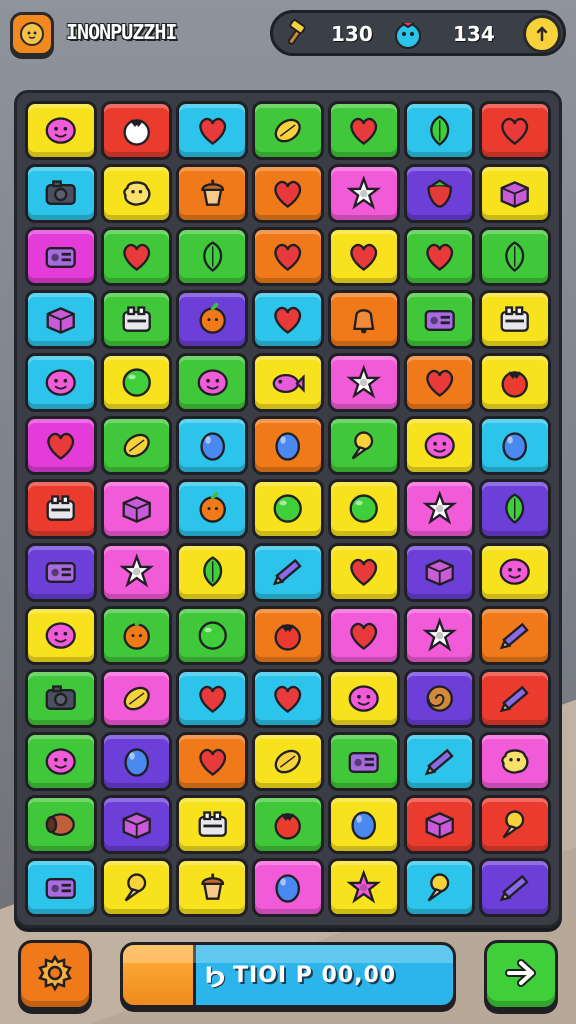 Image resolution: width=576 pixels, height=1024 pixels. I want to click on heart-icon, so click(364, 131).